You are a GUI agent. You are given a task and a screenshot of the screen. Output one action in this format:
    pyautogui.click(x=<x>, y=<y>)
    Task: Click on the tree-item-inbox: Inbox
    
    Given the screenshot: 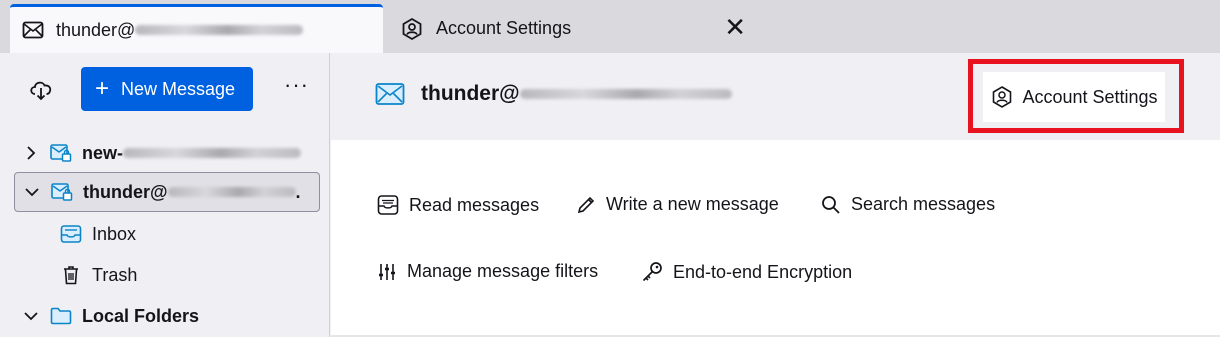 What is the action you would take?
    pyautogui.click(x=190, y=234)
    